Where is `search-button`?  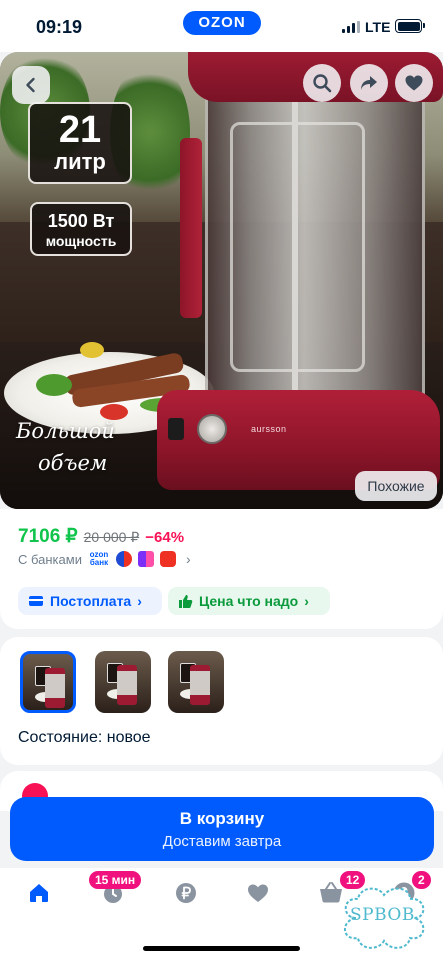 search-button is located at coordinates (322, 83).